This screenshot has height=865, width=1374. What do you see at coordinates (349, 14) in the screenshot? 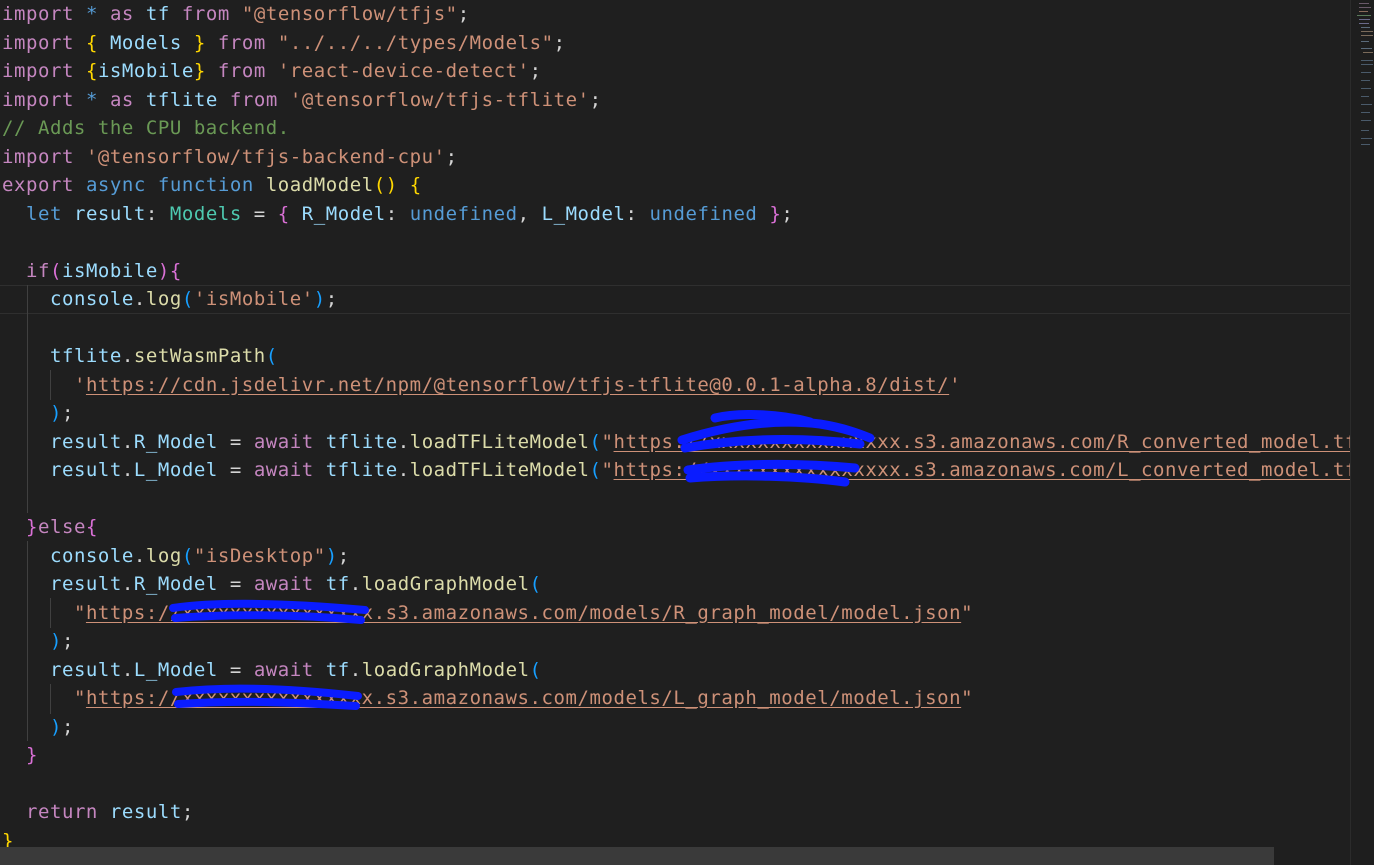
I see `code-token: "@tensorflow/tfjs"` at bounding box center [349, 14].